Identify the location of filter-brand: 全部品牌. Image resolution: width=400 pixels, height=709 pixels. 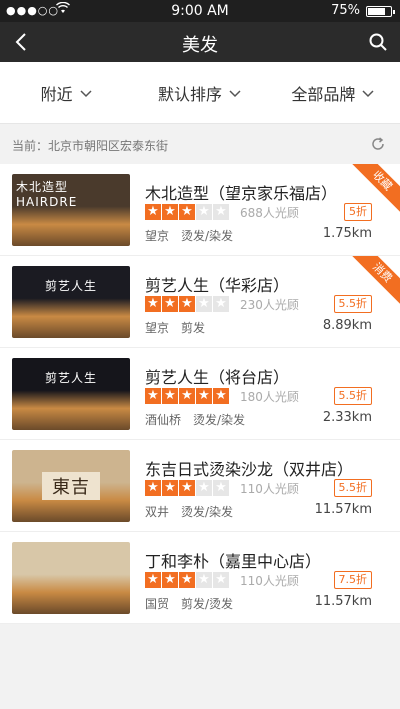
(333, 92).